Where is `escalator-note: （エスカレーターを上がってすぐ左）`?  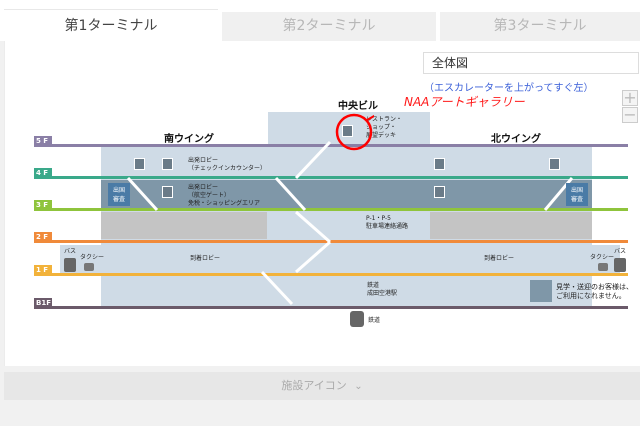
escalator-note: （エスカレーターを上がってすぐ左） is located at coordinates (509, 88).